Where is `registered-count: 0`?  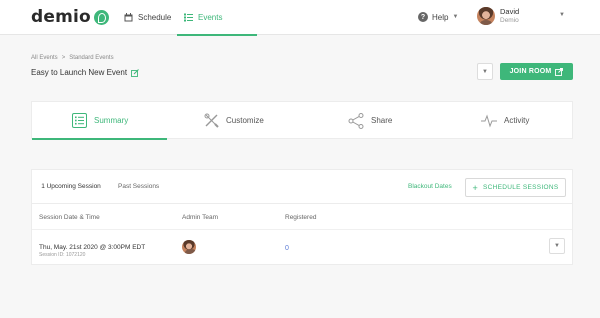
registered-count: 0 is located at coordinates (287, 248).